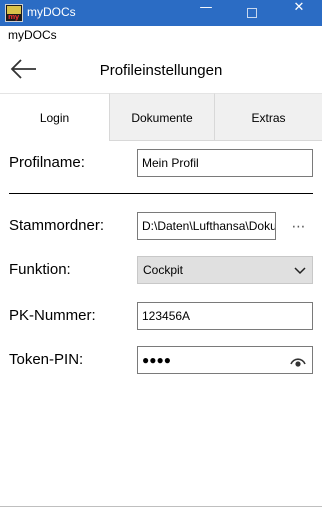 Image resolution: width=322 pixels, height=507 pixels. I want to click on maximize-icon, so click(252, 13).